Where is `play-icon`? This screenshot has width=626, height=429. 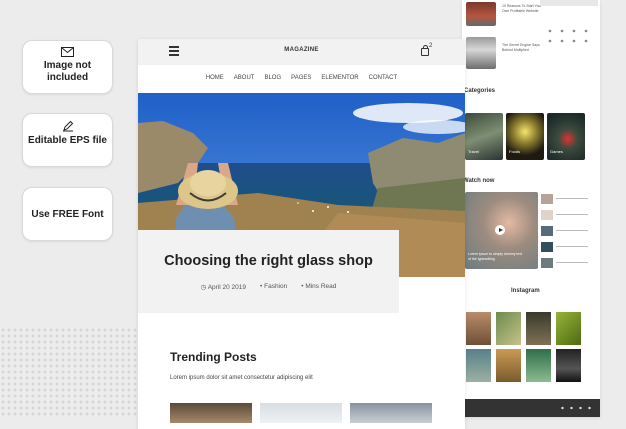
play-icon is located at coordinates (500, 230).